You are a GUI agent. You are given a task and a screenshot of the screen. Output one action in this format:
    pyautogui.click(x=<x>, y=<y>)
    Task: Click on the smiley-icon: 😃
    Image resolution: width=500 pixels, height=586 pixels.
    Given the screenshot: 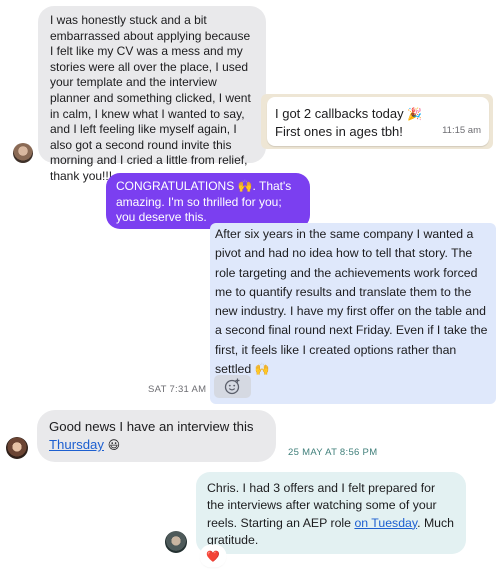 What is the action you would take?
    pyautogui.click(x=114, y=445)
    